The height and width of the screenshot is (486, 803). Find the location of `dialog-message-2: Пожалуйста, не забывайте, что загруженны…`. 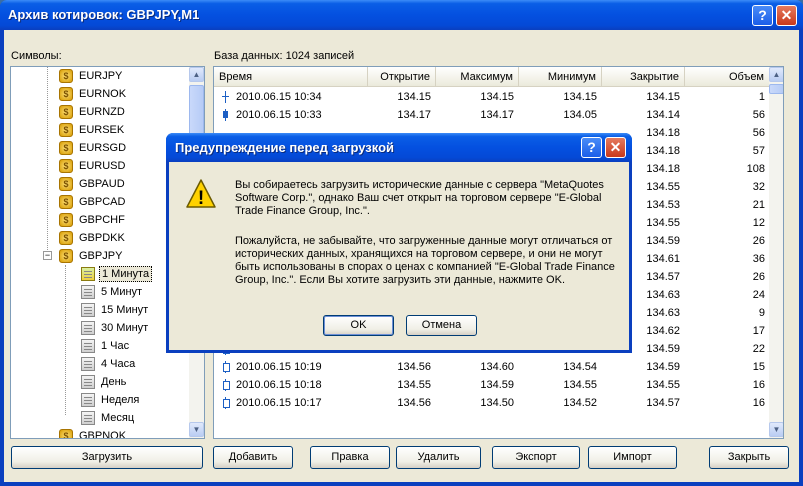

dialog-message-2: Пожалуйста, не забывайте, что загруженны… is located at coordinates (425, 260).